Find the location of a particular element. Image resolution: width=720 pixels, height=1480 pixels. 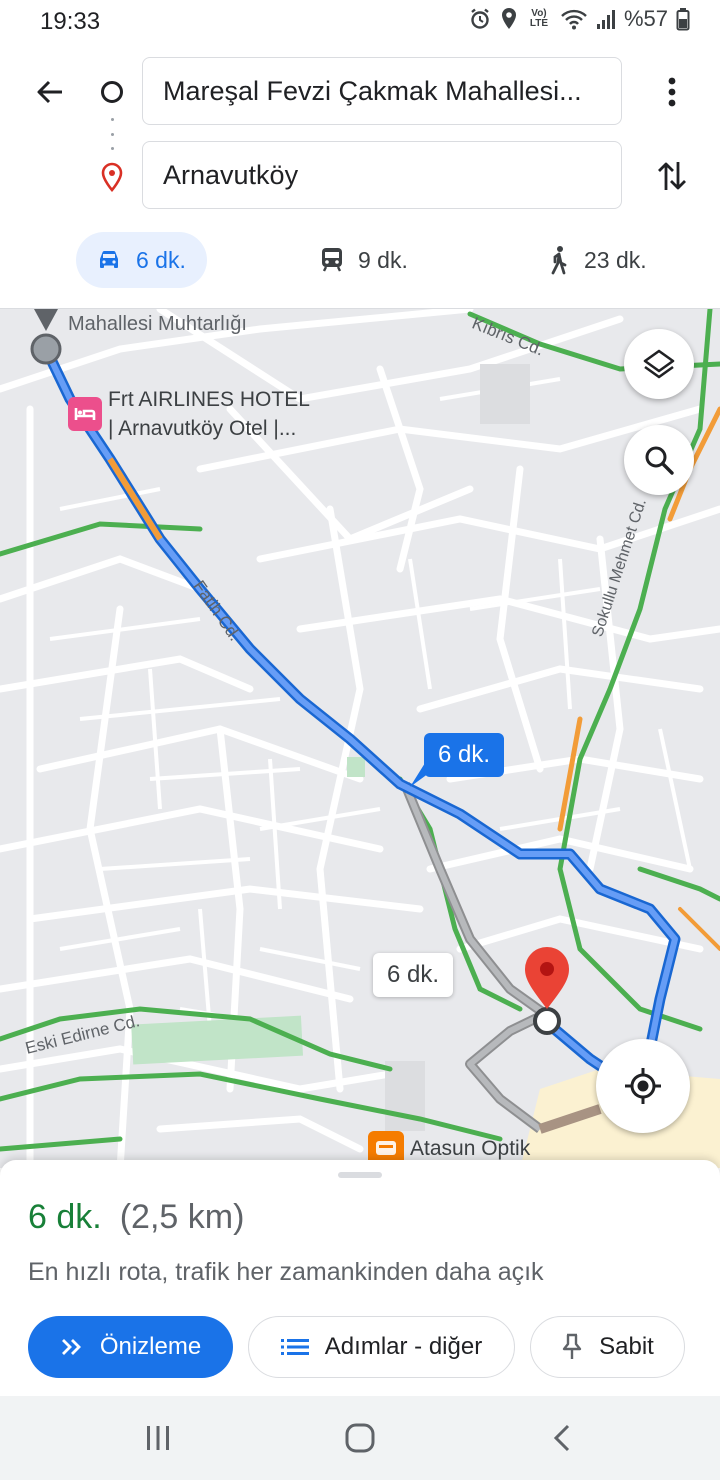

alt-route-time-bubble: 6 dk. is located at coordinates (413, 975).